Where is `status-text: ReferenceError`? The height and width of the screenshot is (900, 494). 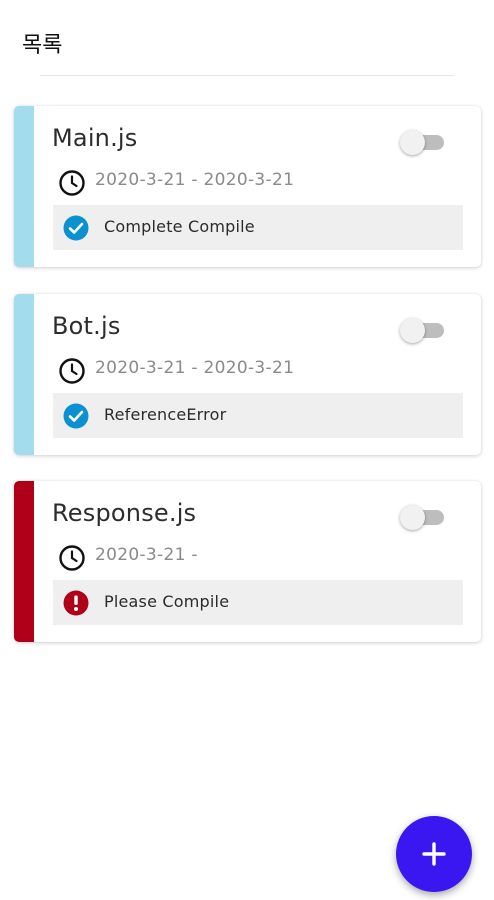 status-text: ReferenceError is located at coordinates (165, 414).